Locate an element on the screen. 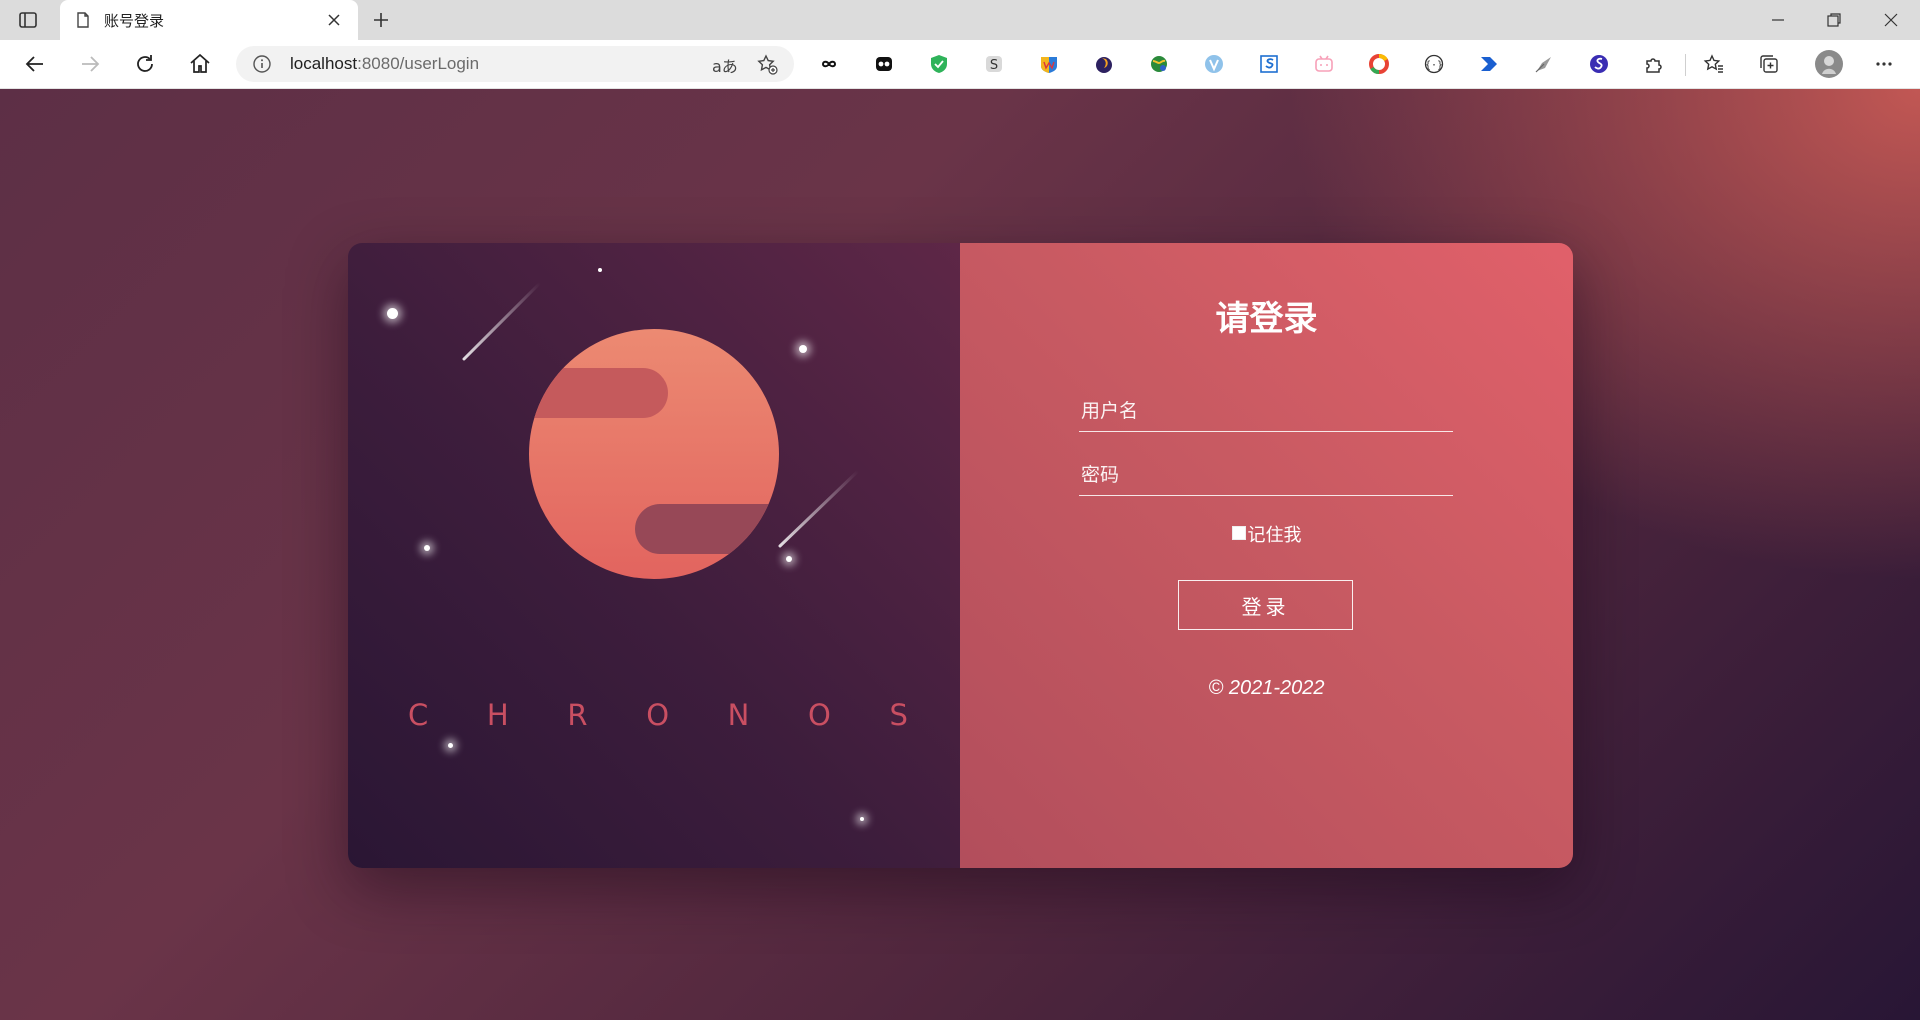 This screenshot has width=1920, height=1020. quill-icon is located at coordinates (1544, 64).